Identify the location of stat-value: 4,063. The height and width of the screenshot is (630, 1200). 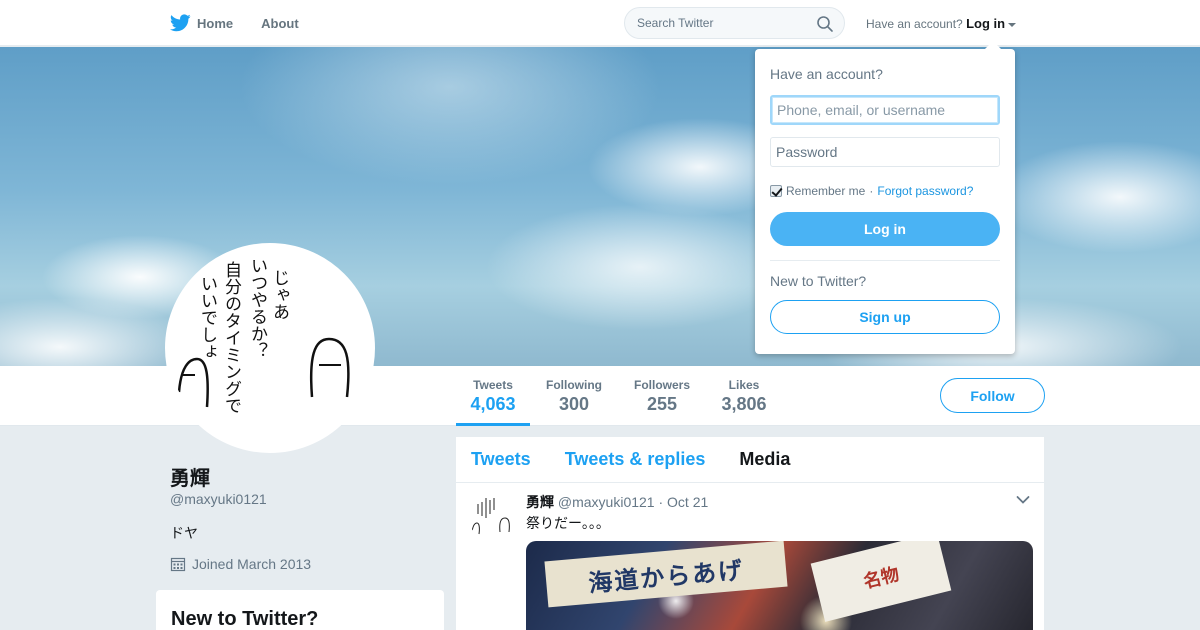
(493, 404).